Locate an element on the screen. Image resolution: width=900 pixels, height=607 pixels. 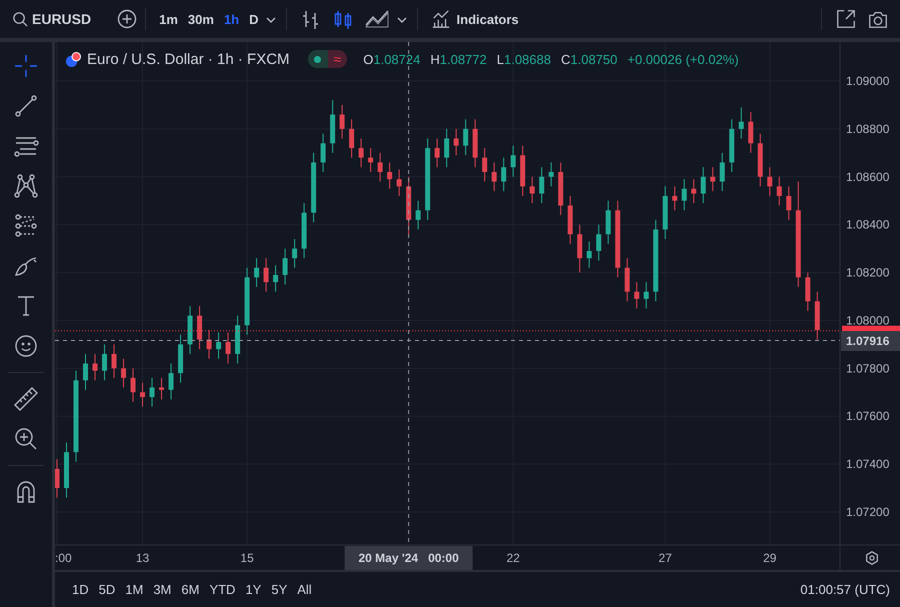
range-button: 1Y is located at coordinates (253, 589).